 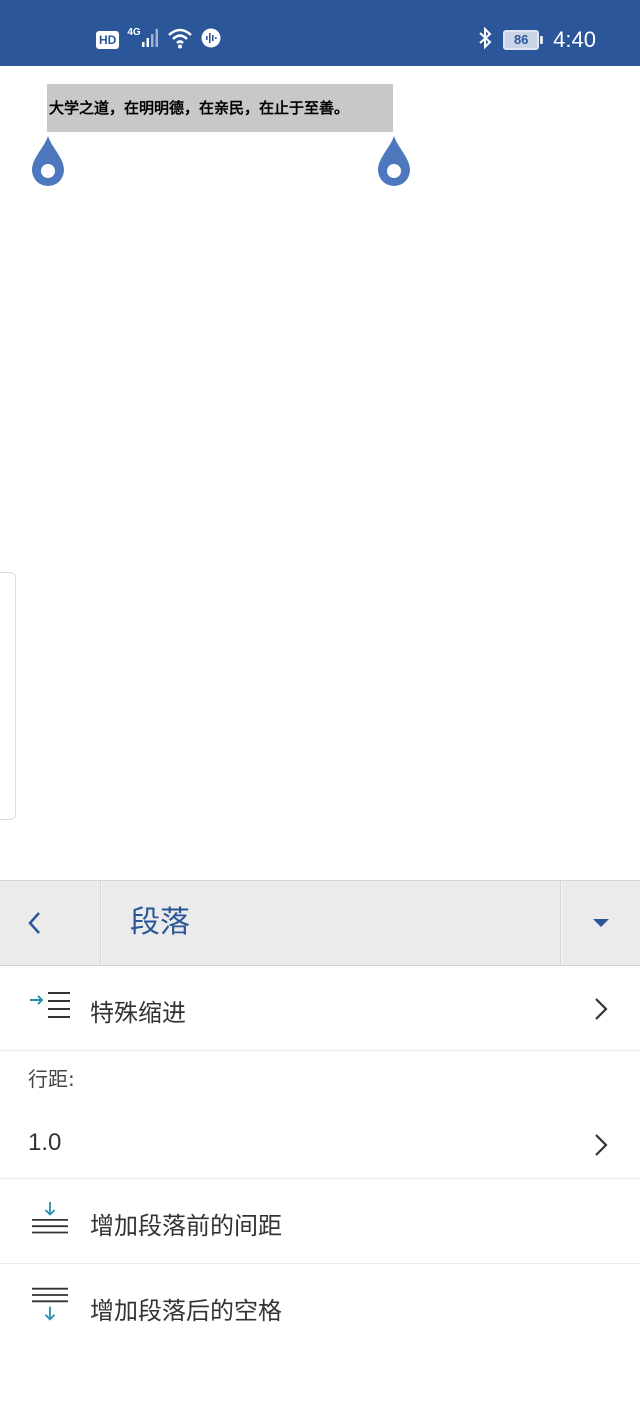 What do you see at coordinates (320, 1008) in the screenshot?
I see `special-indent-item: 特殊缩进` at bounding box center [320, 1008].